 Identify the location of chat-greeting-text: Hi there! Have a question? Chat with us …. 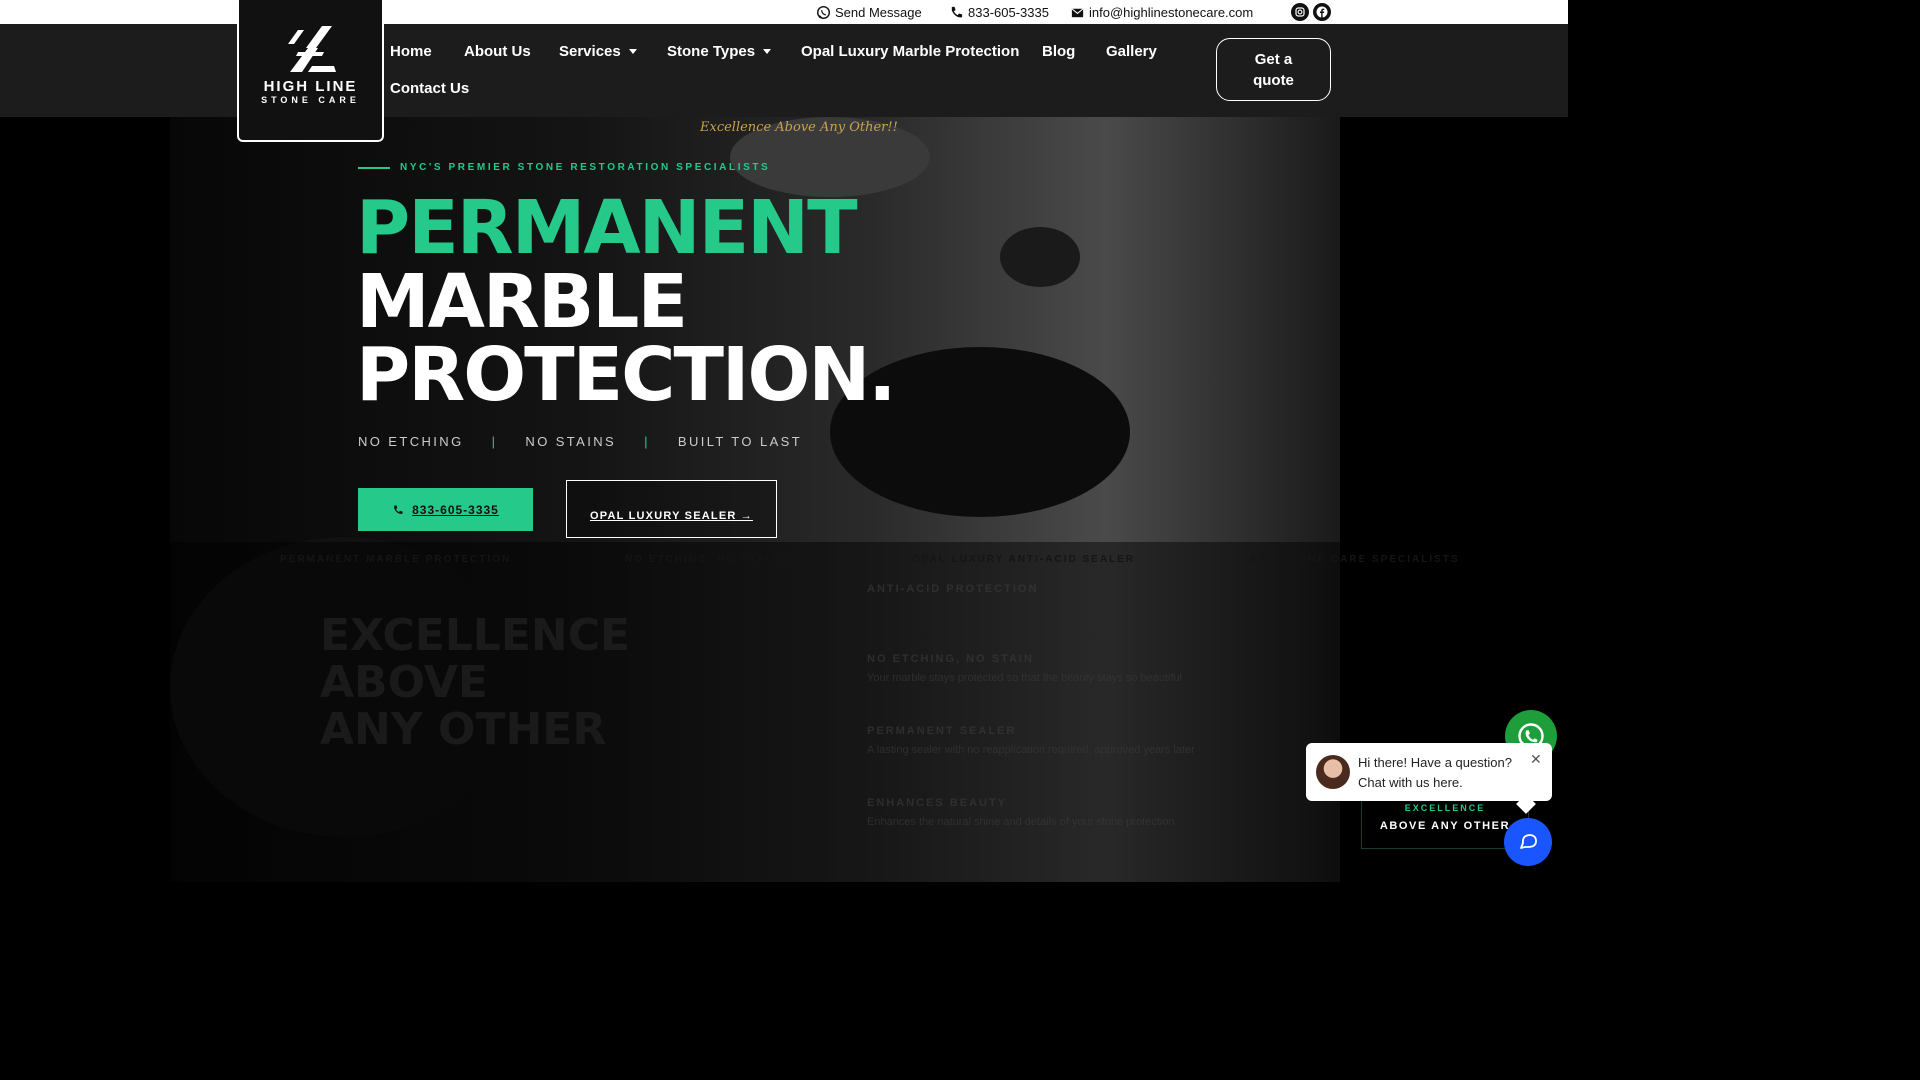
(1435, 773).